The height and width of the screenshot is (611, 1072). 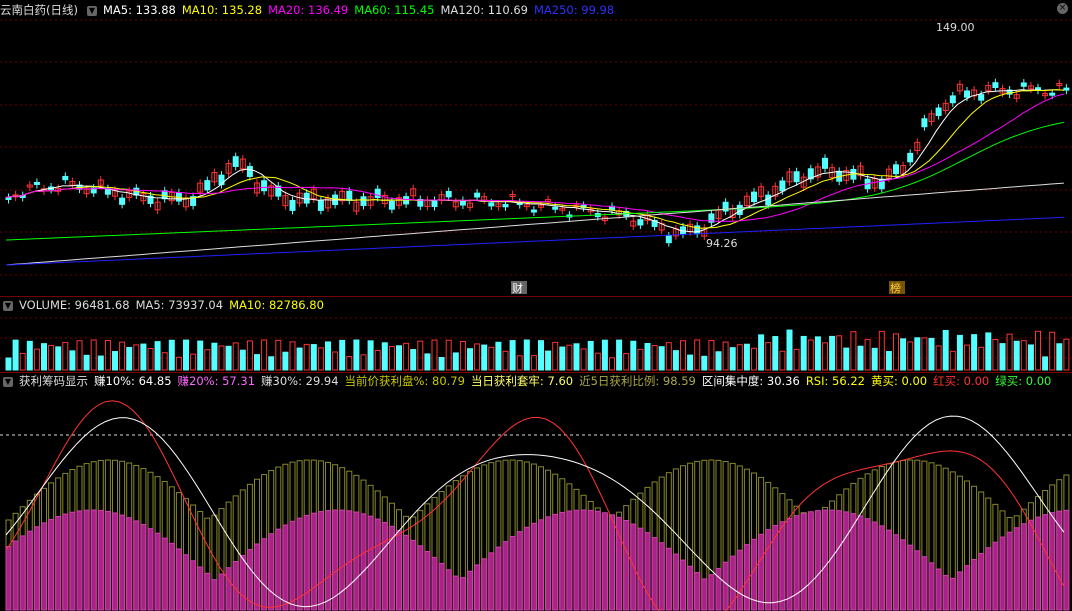 I want to click on event-marker-list: 榜, so click(x=897, y=288).